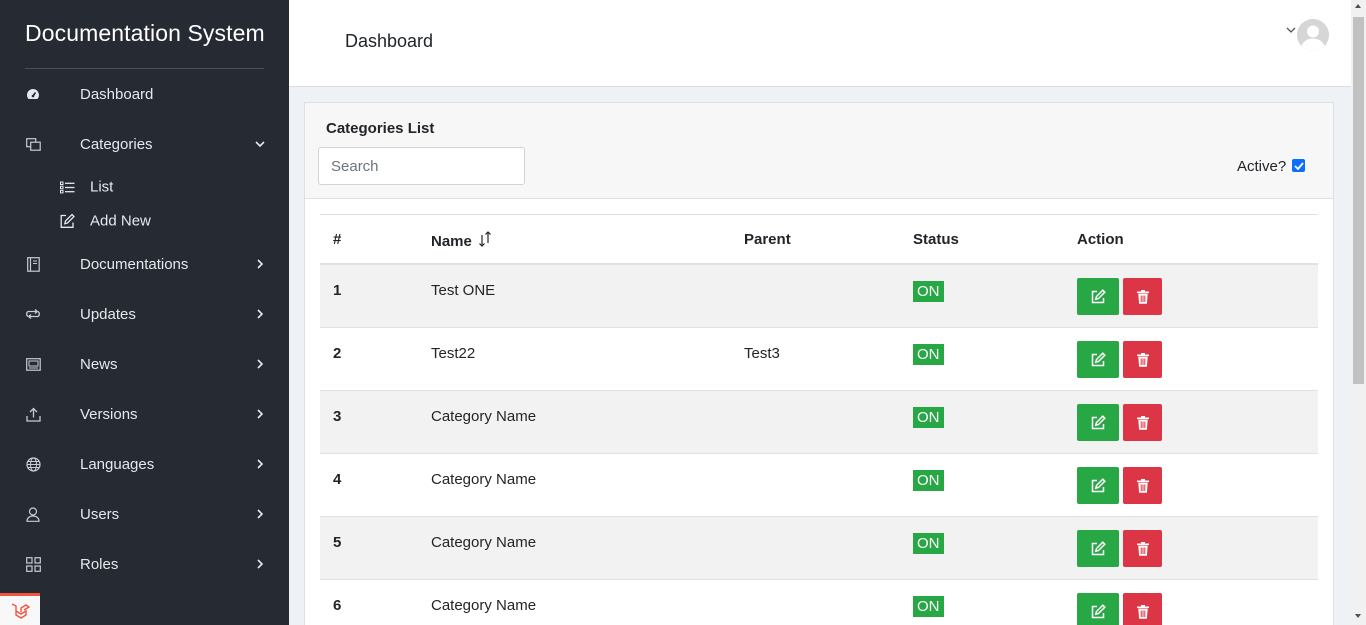  What do you see at coordinates (762, 353) in the screenshot?
I see `row-parent: Test3` at bounding box center [762, 353].